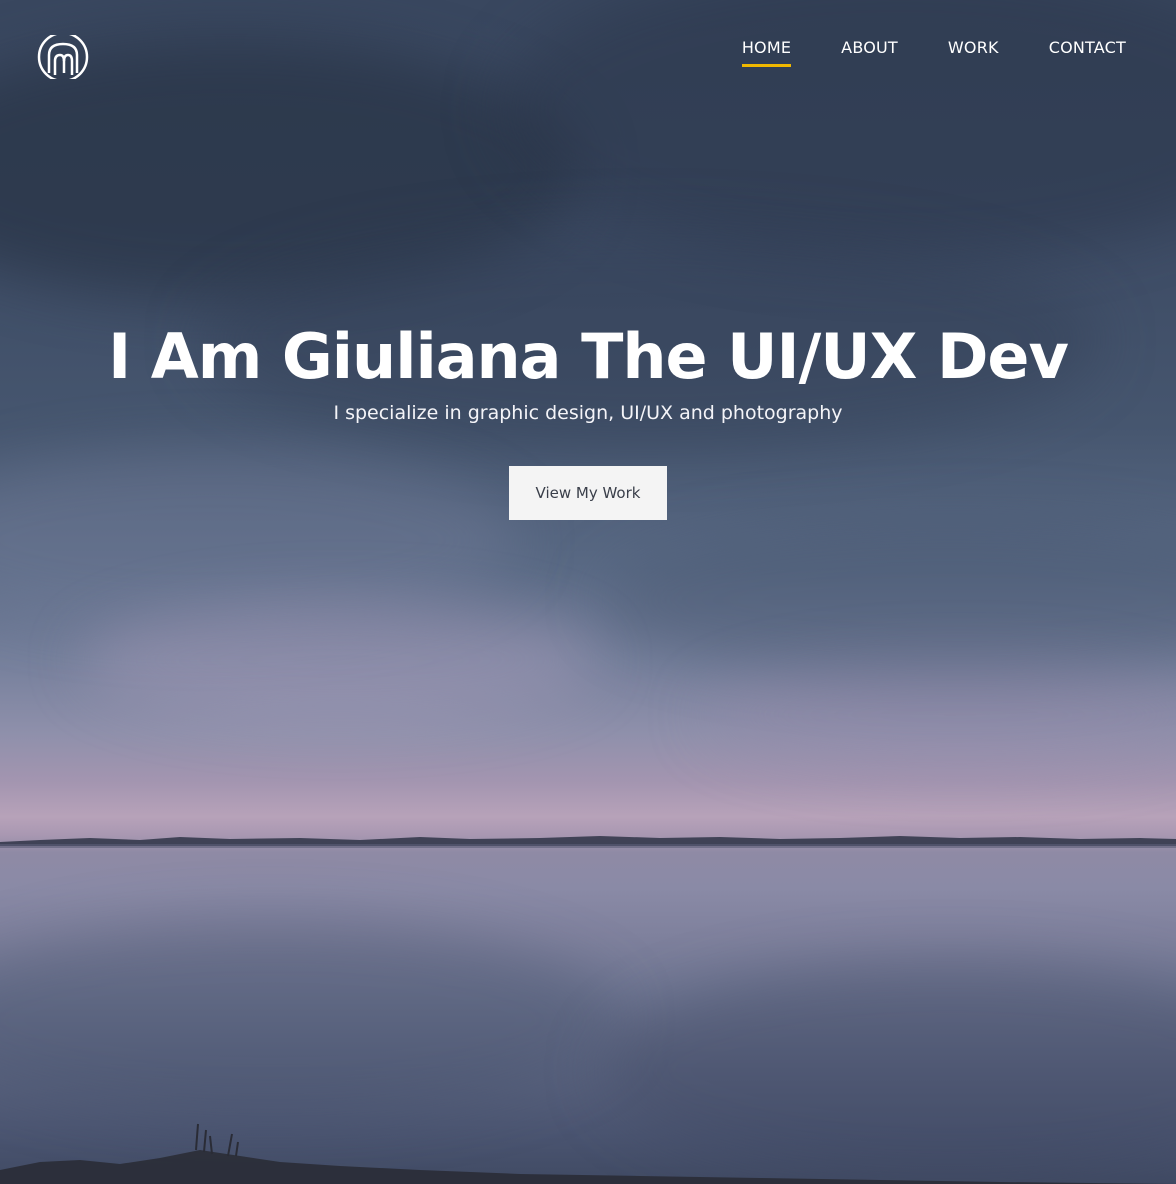 This screenshot has width=1176, height=1184. Describe the element at coordinates (766, 52) in the screenshot. I see `nav-item-home: HOME` at that location.